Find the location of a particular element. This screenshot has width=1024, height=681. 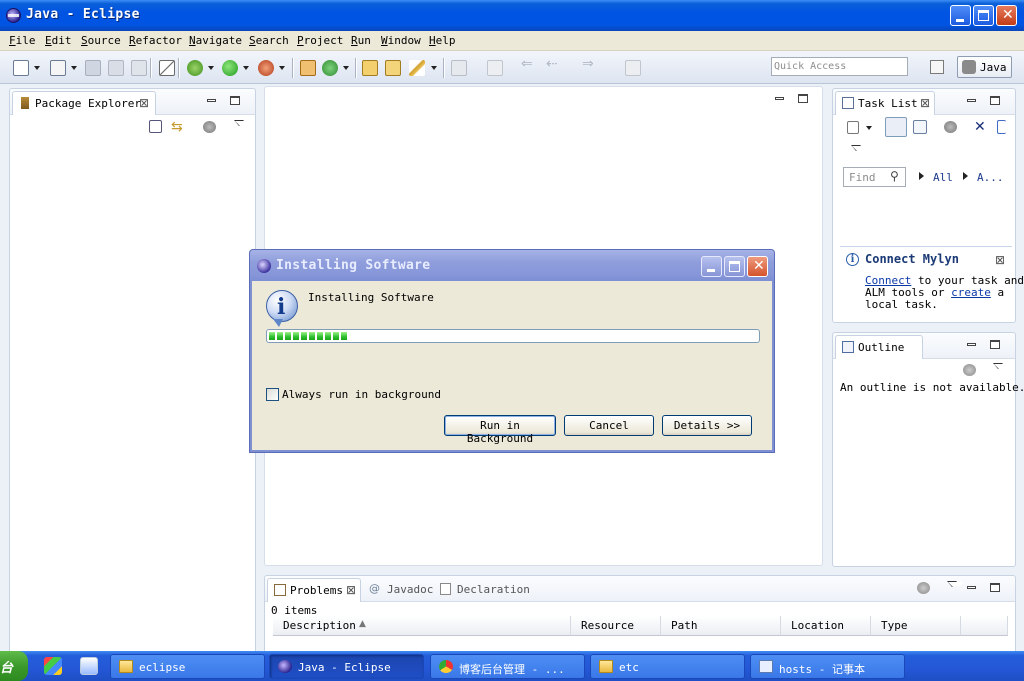

ie-icon is located at coordinates (89, 666).